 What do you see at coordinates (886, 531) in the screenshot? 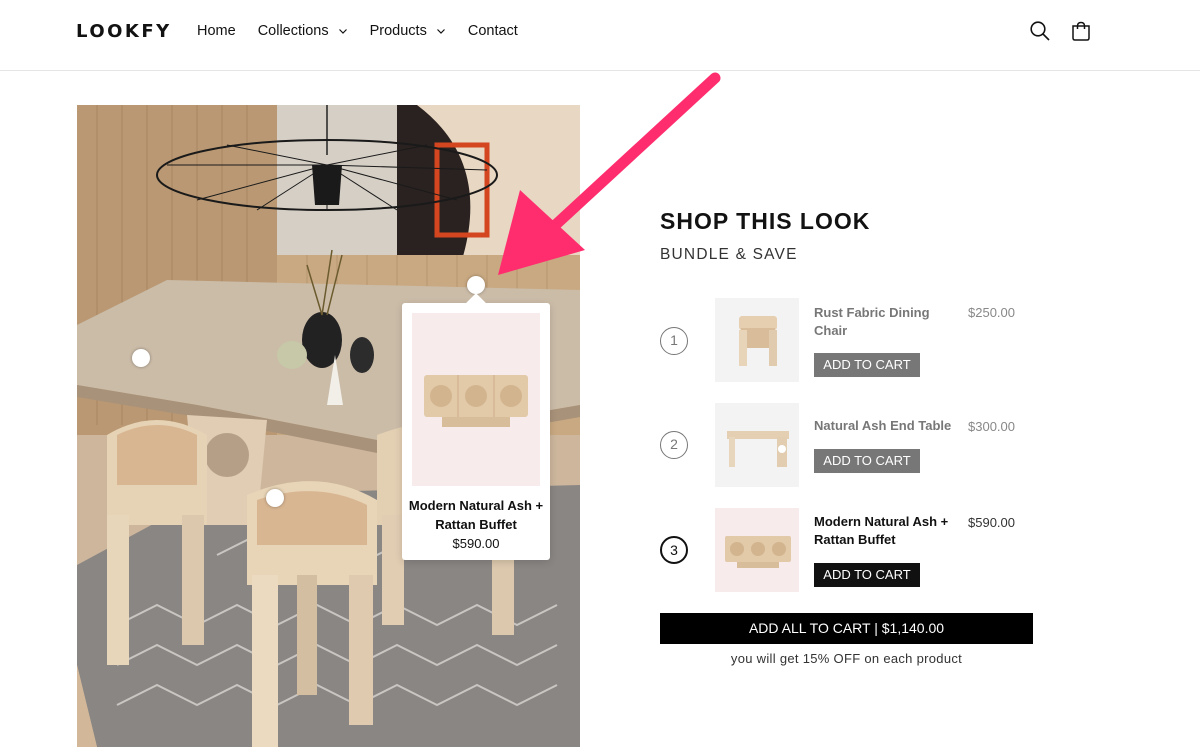
I see `item-name: Modern Natural Ash + Rattan Buffet` at bounding box center [886, 531].